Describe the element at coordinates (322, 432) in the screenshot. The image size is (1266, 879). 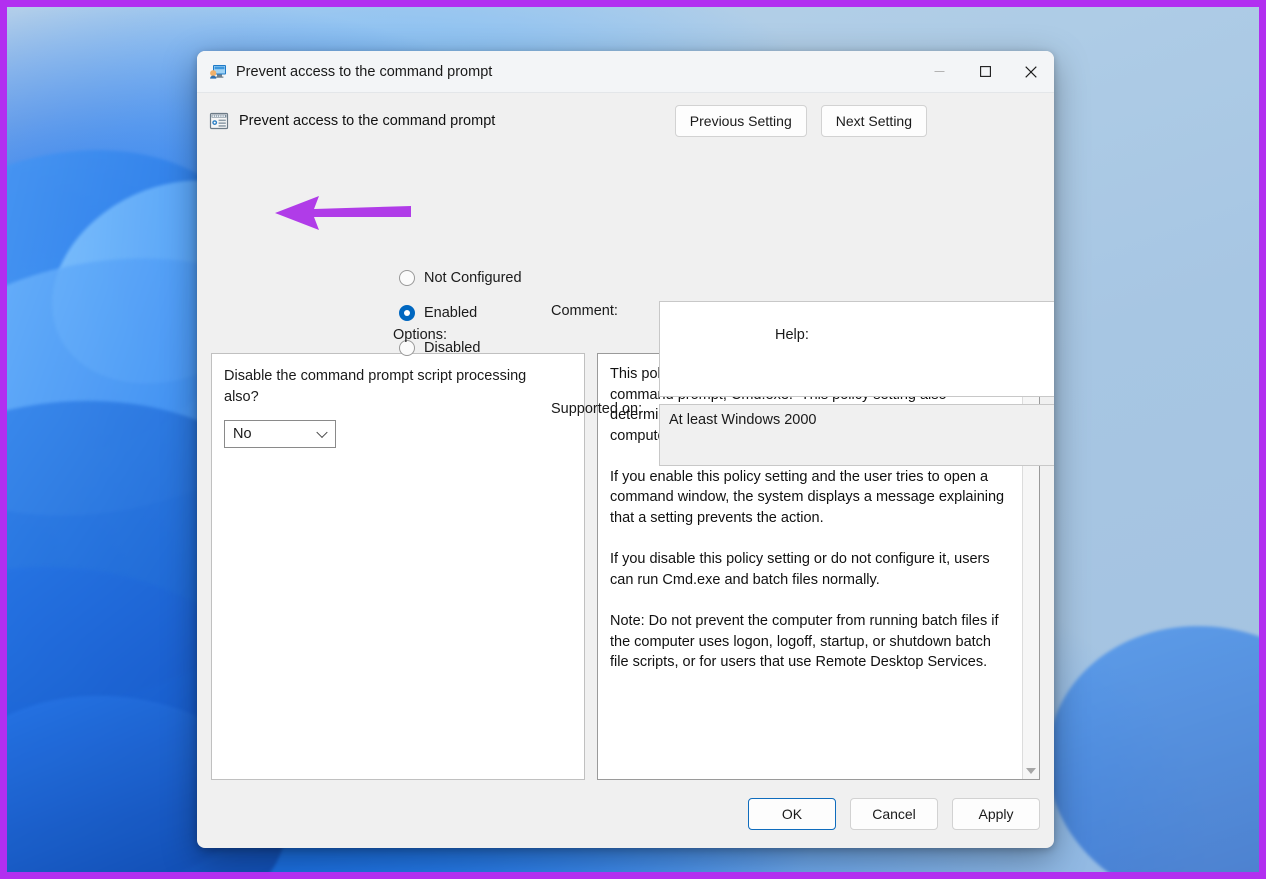
I see `chevron-down-icon` at that location.